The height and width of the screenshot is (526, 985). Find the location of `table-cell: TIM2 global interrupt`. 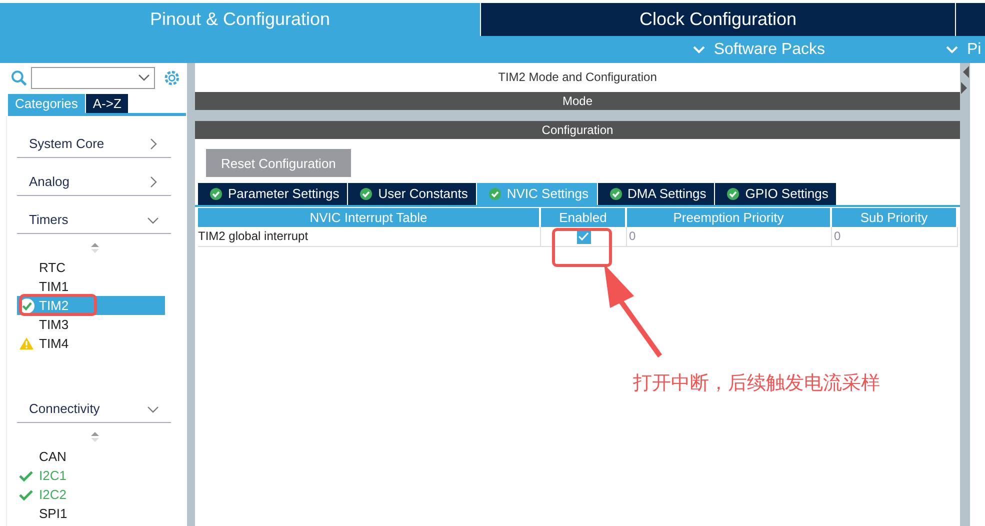

table-cell: TIM2 global interrupt is located at coordinates (369, 237).